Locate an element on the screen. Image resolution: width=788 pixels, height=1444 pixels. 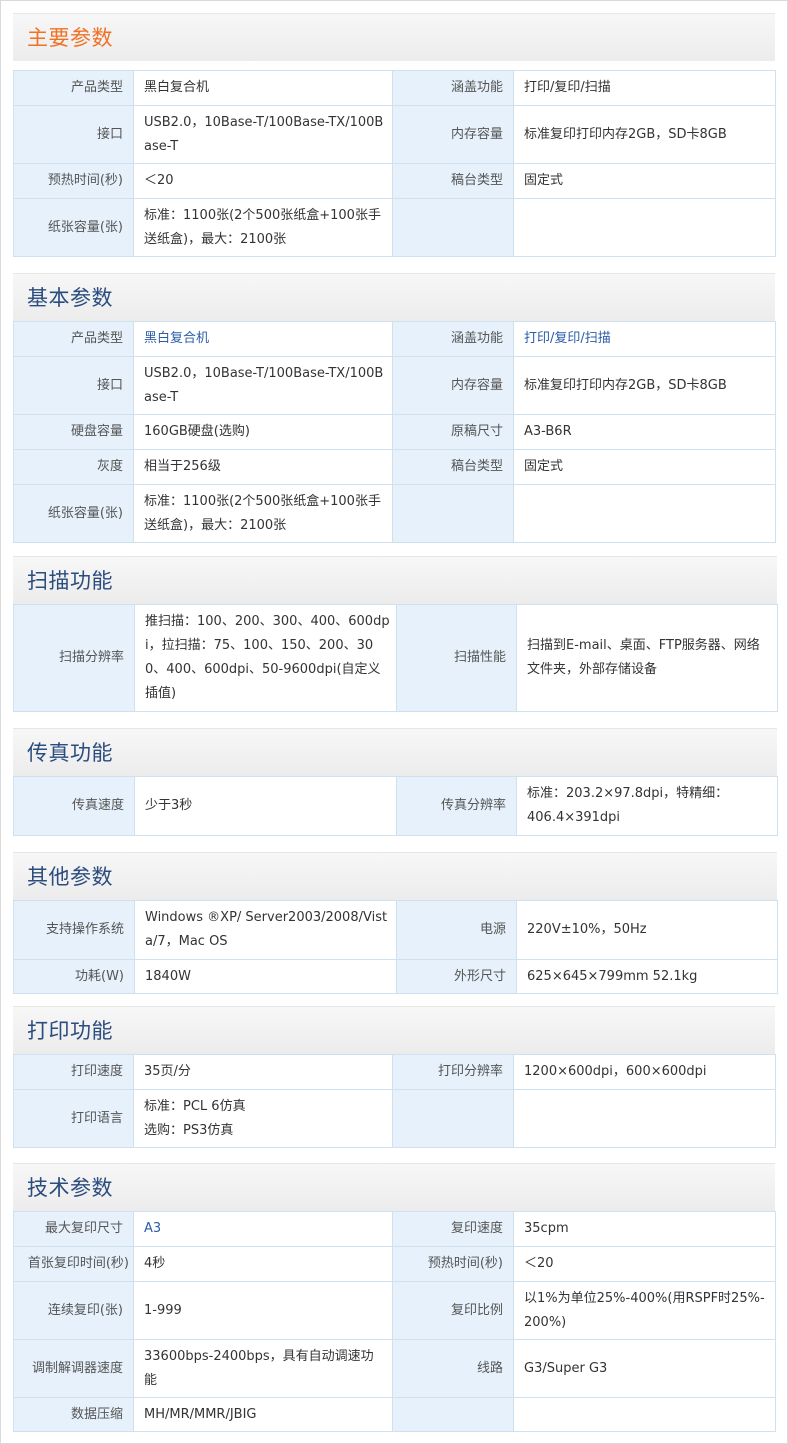
spec-label: 功耗(W) is located at coordinates (74, 976).